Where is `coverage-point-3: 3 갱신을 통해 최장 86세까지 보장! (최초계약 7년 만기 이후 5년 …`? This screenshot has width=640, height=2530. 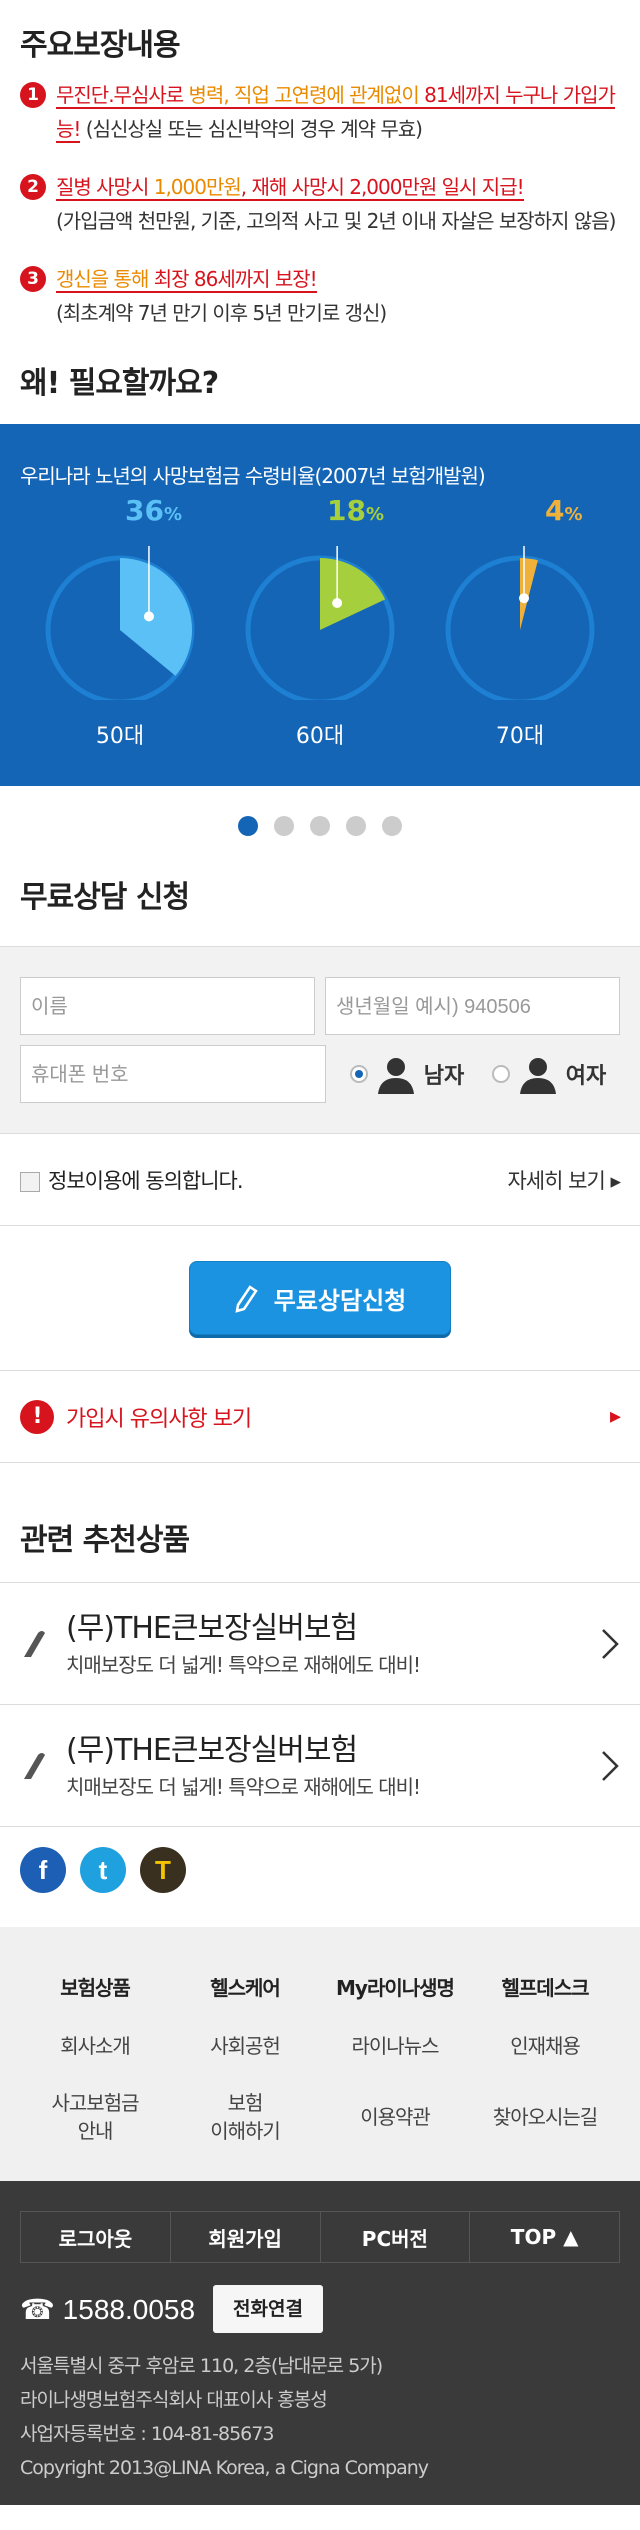 coverage-point-3: 3 갱신을 통해 최장 86세까지 보장! (최초계약 7년 만기 이후 5년 … is located at coordinates (320, 296).